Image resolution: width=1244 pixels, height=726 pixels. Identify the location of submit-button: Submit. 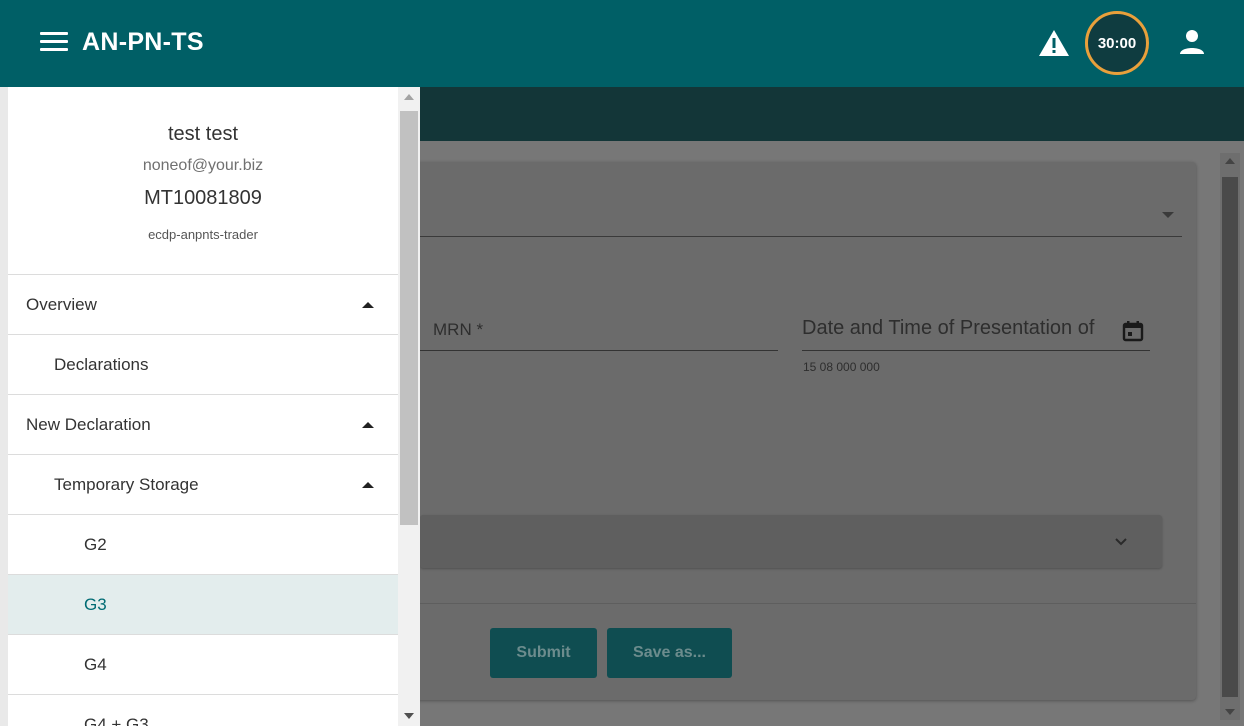
(543, 653).